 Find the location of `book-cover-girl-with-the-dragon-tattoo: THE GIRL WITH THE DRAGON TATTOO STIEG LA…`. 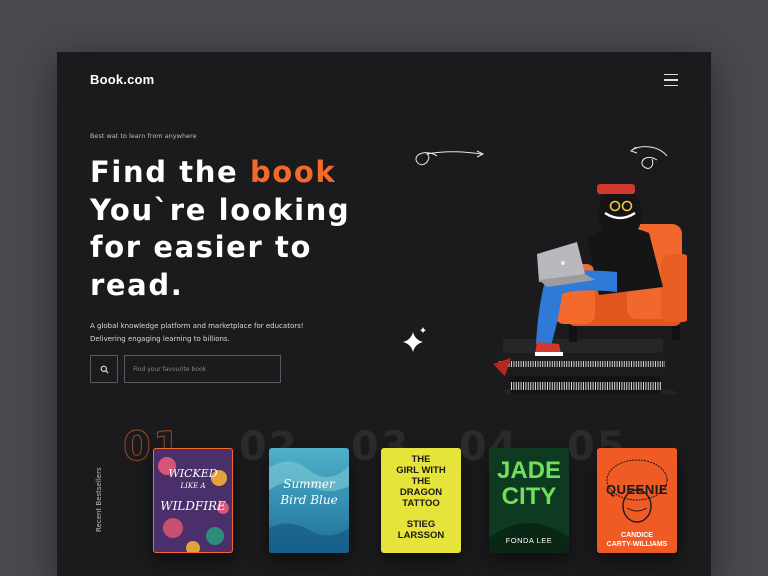

book-cover-girl-with-the-dragon-tattoo: THE GIRL WITH THE DRAGON TATTOO STIEG LA… is located at coordinates (421, 500).